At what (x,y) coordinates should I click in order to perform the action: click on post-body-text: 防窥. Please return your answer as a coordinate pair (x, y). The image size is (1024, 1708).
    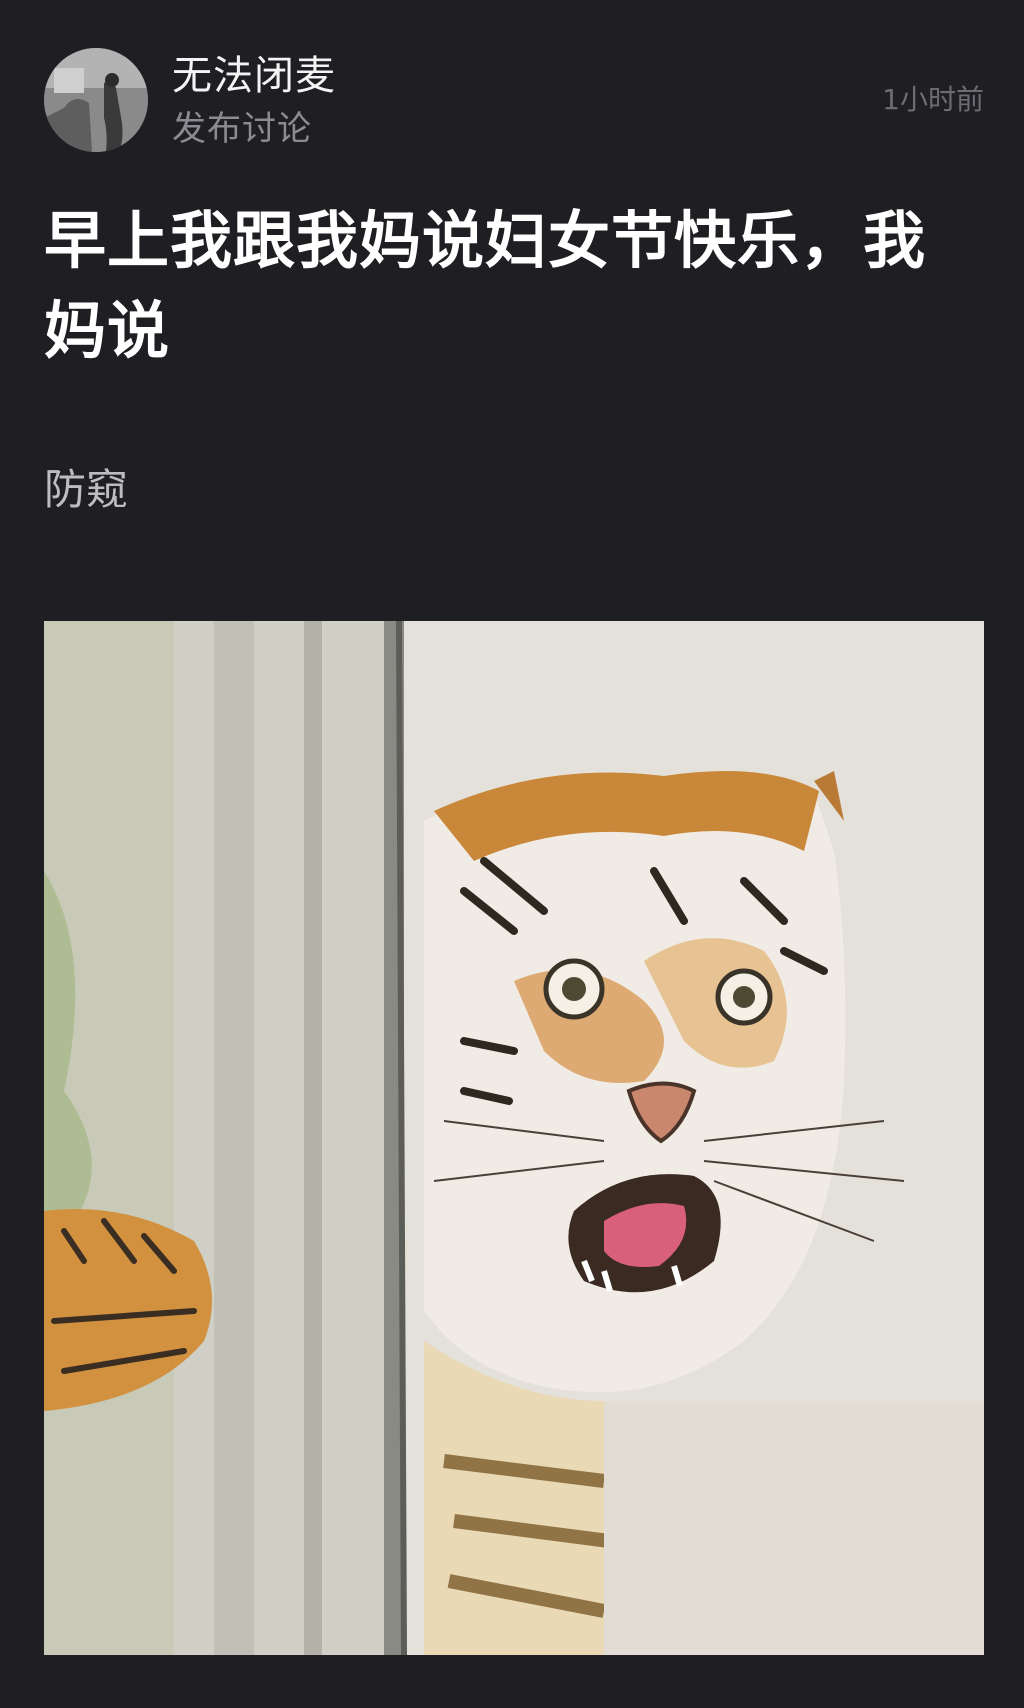
    Looking at the image, I should click on (86, 489).